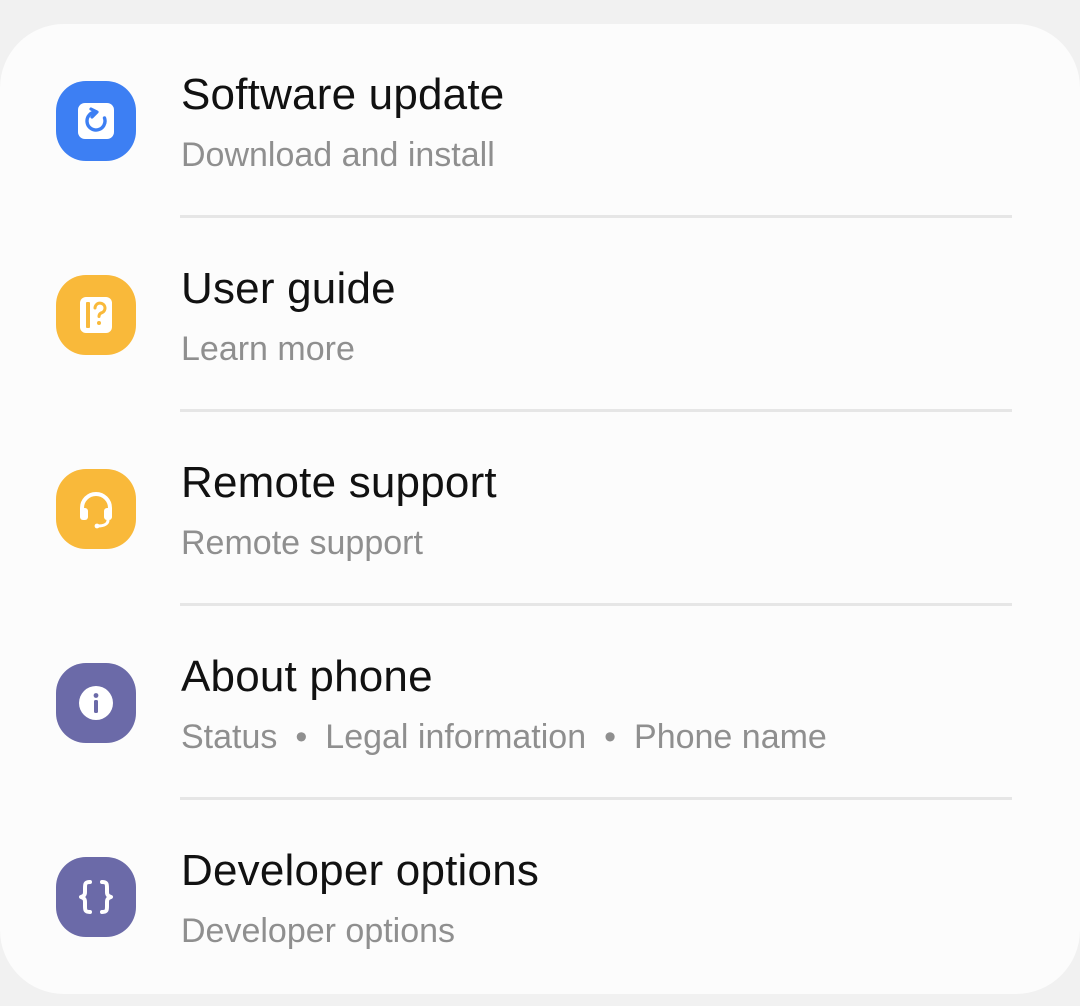  What do you see at coordinates (96, 315) in the screenshot?
I see `book-help-icon` at bounding box center [96, 315].